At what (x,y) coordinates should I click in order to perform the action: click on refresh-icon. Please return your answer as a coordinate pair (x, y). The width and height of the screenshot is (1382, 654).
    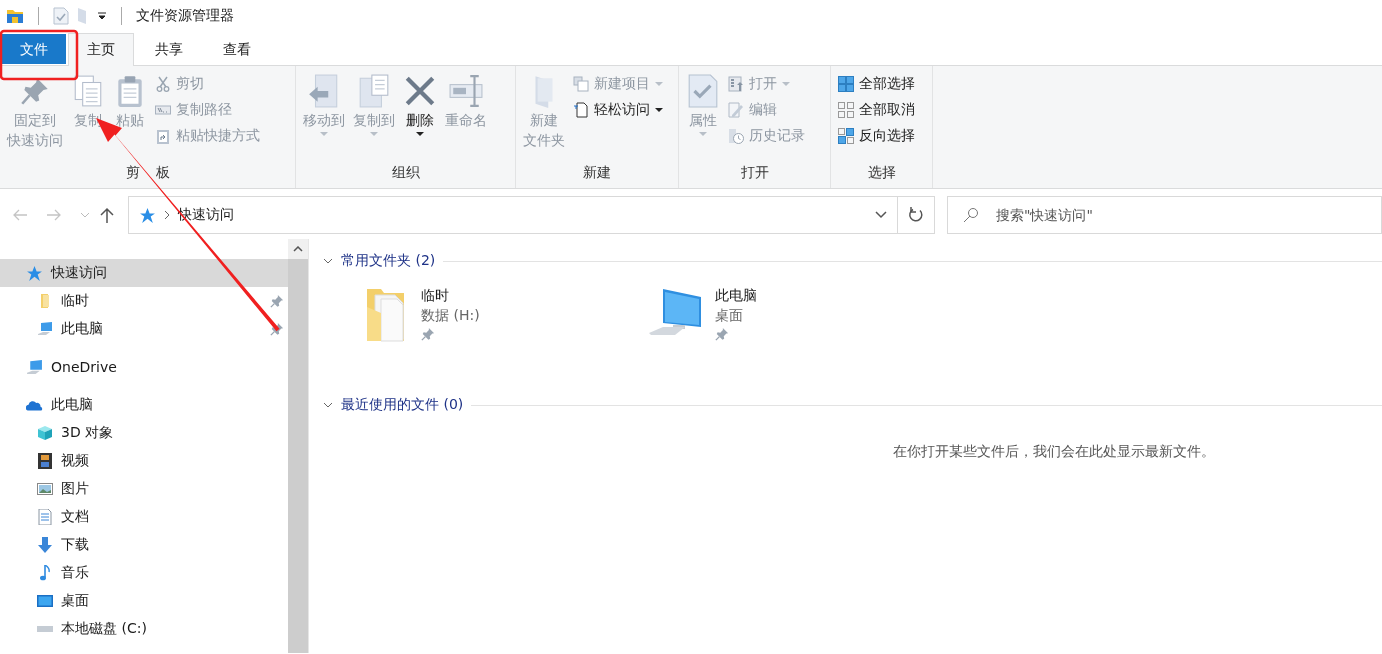
    Looking at the image, I should click on (916, 215).